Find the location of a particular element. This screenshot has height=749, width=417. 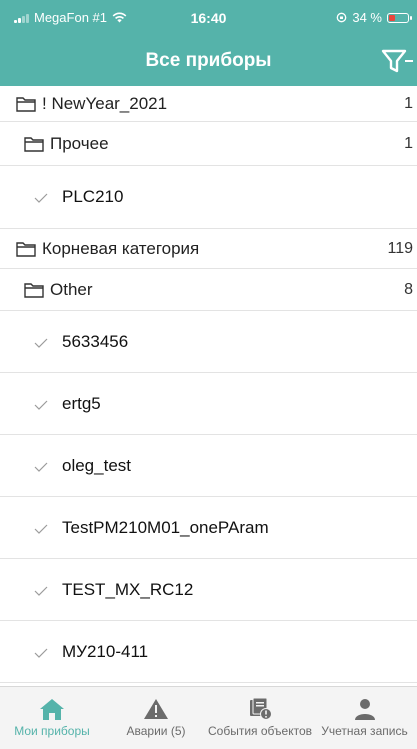

category-row: Прочее 1 is located at coordinates (208, 144).